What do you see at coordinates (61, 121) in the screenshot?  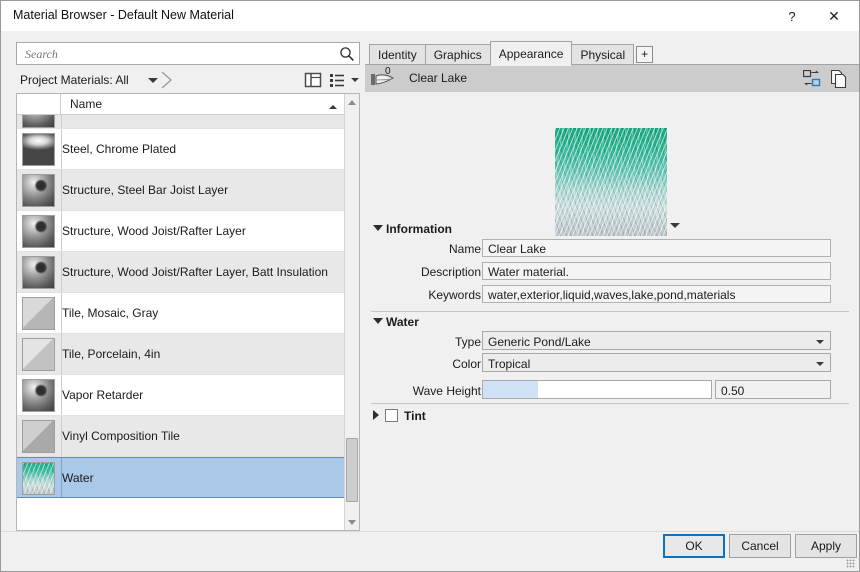 I see `cell-divider` at bounding box center [61, 121].